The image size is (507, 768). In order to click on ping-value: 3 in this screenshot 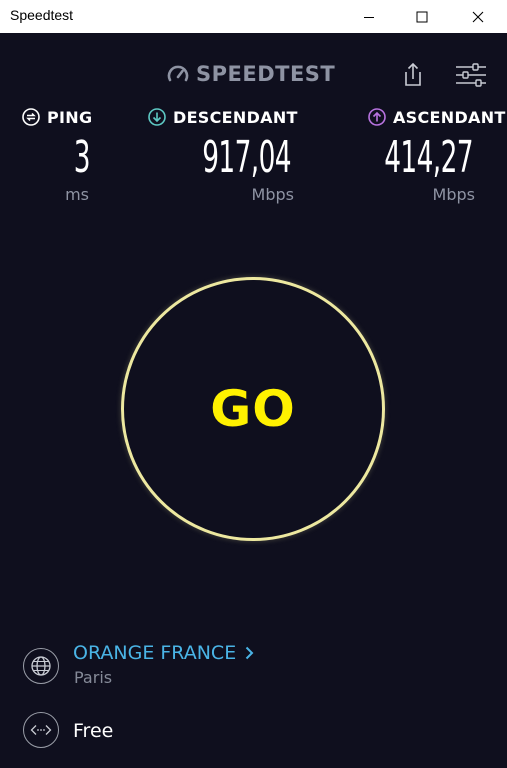, I will do `click(82, 157)`.